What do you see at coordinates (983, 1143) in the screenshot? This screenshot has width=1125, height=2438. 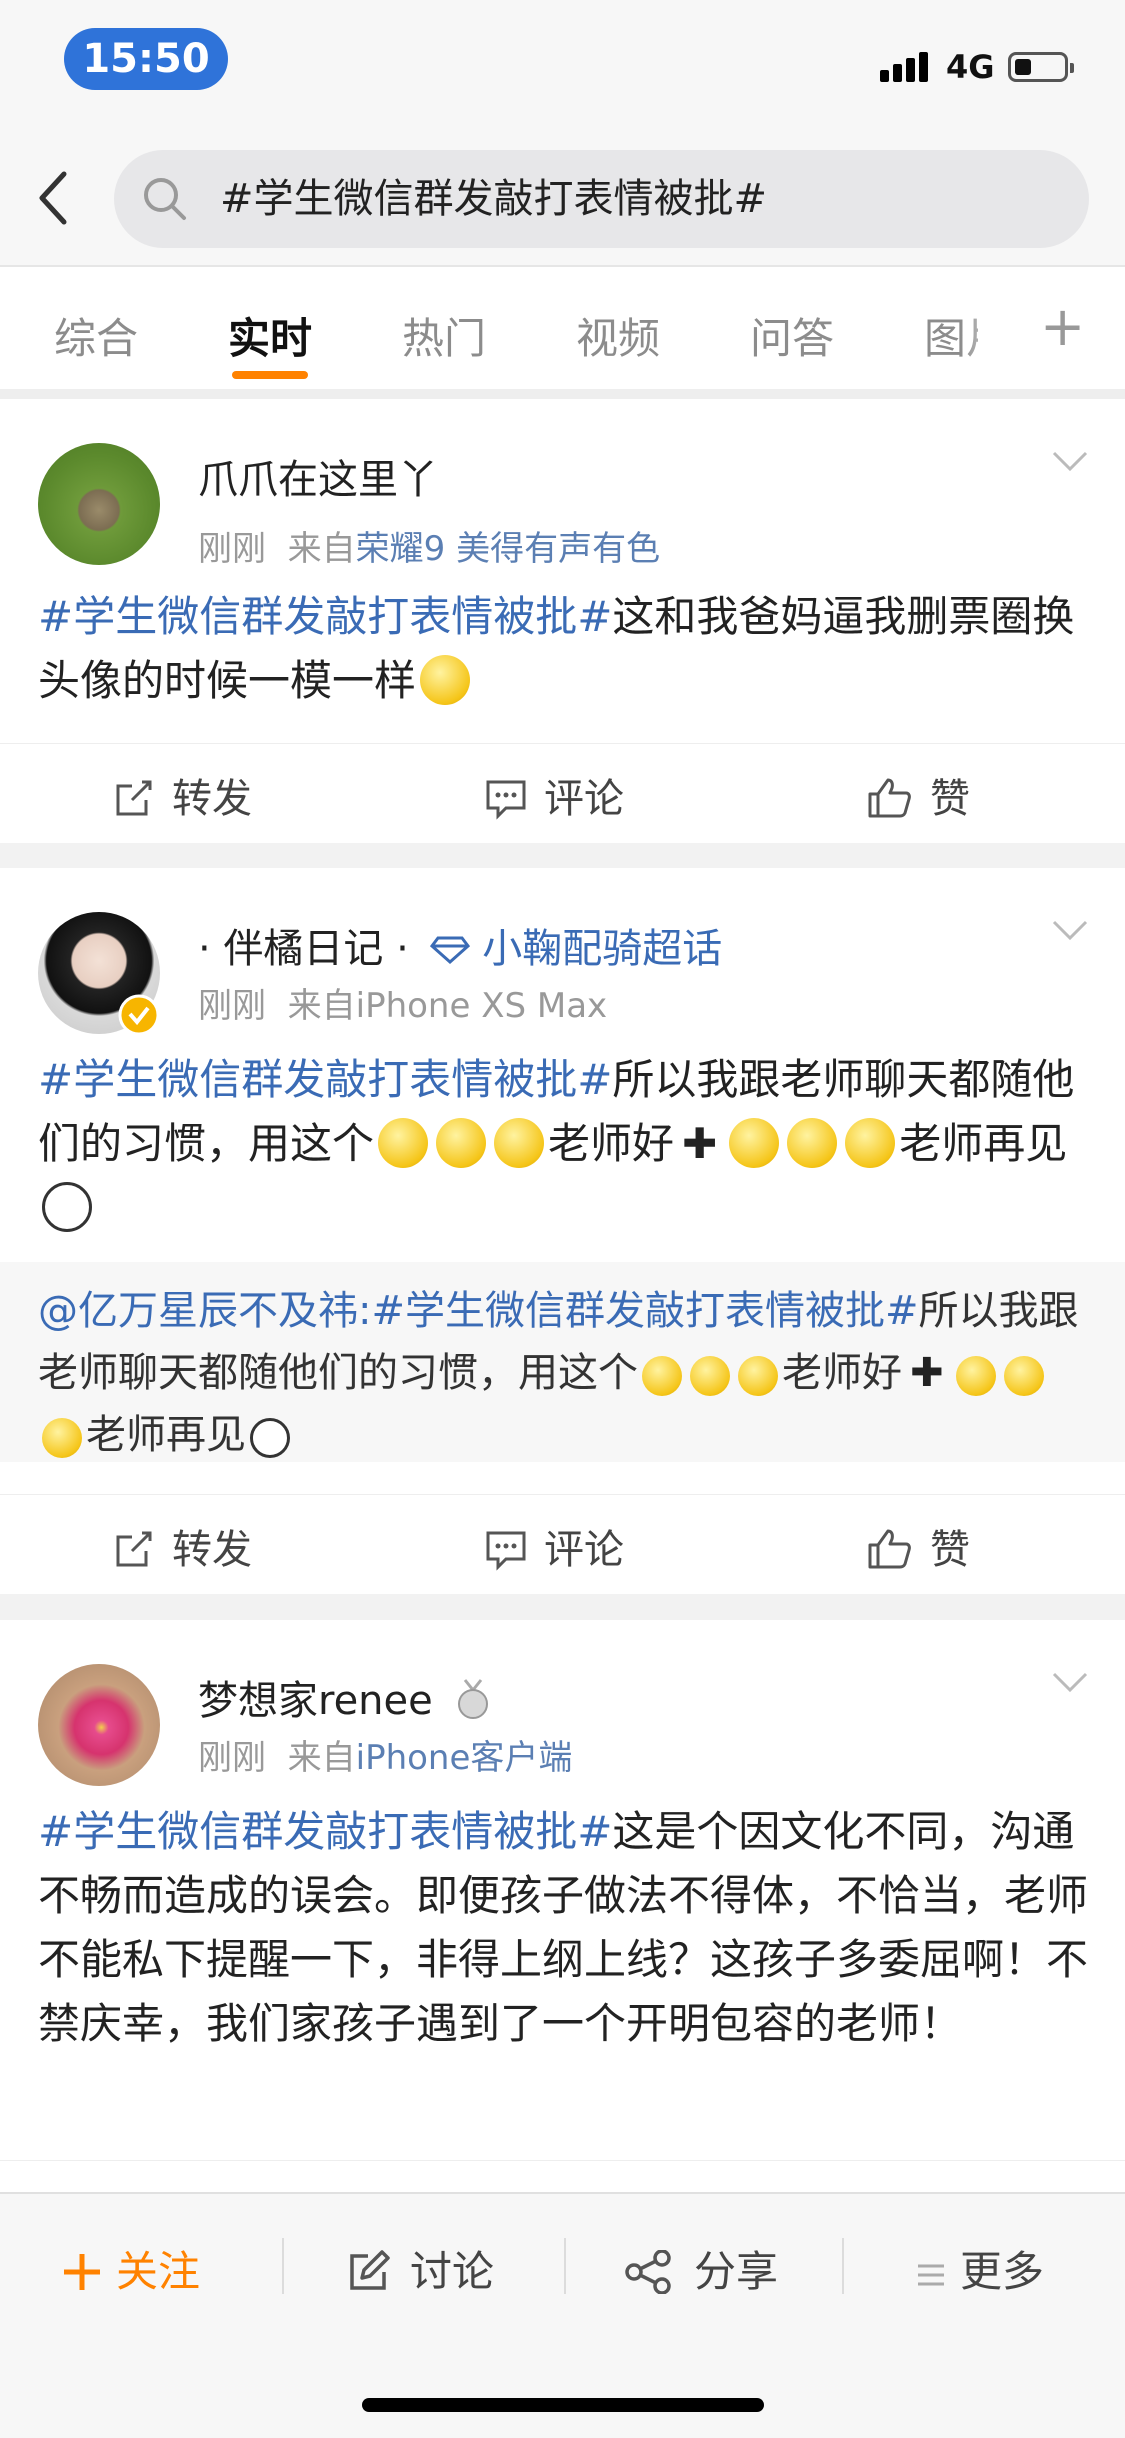 I see `post-text: 老师再见` at bounding box center [983, 1143].